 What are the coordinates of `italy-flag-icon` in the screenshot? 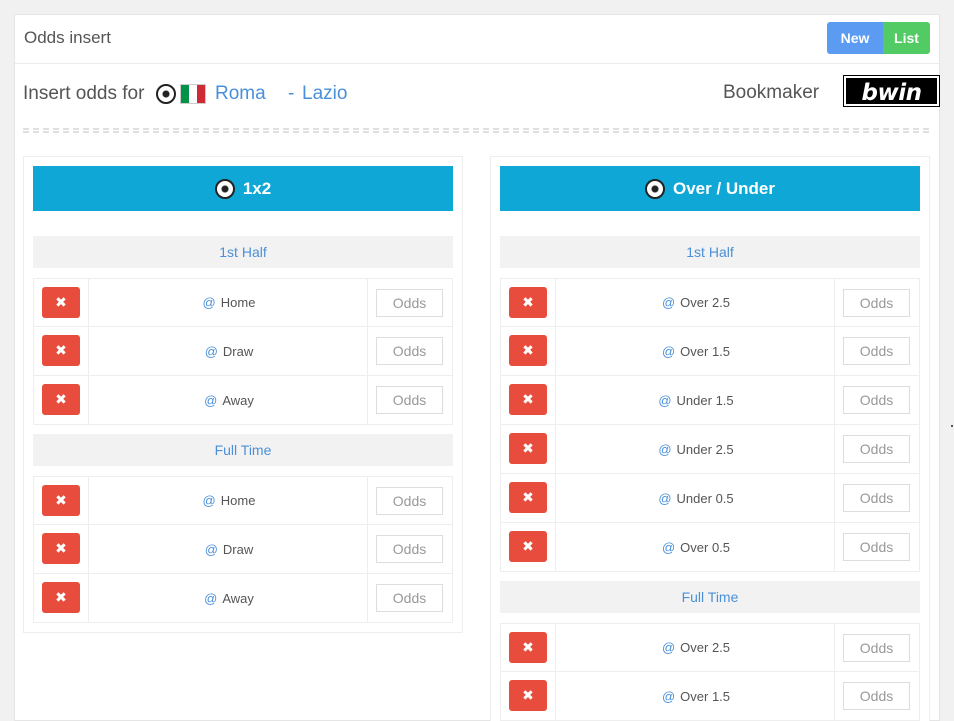 It's located at (193, 94).